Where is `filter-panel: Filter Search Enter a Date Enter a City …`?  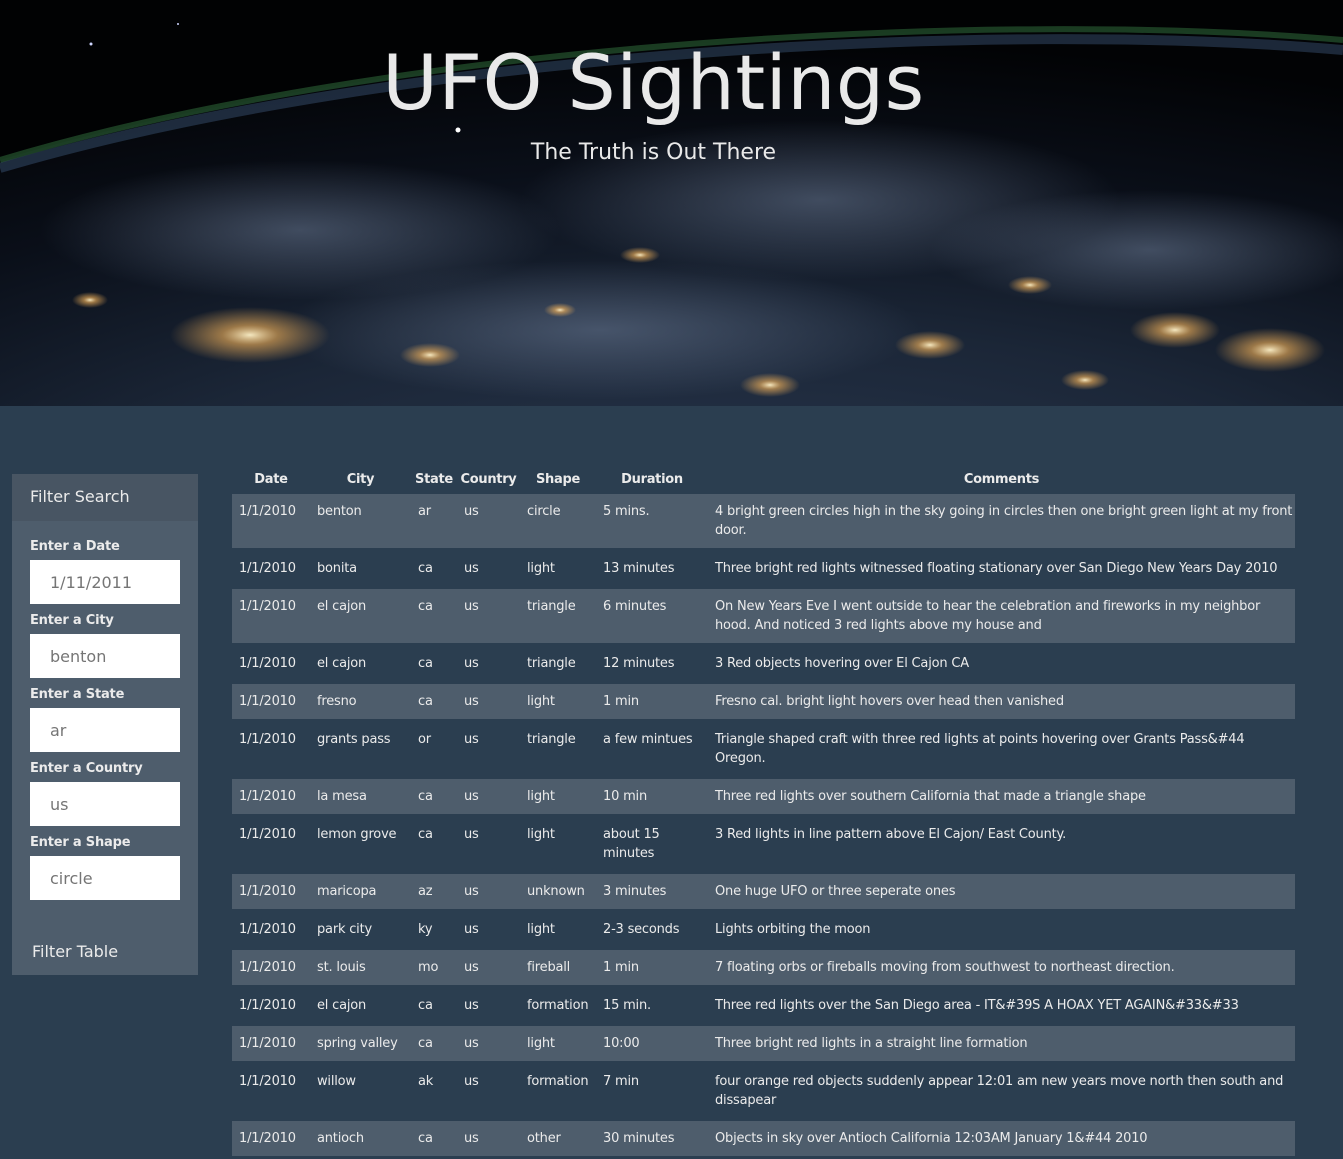
filter-panel: Filter Search Enter a Date Enter a City … is located at coordinates (105, 724).